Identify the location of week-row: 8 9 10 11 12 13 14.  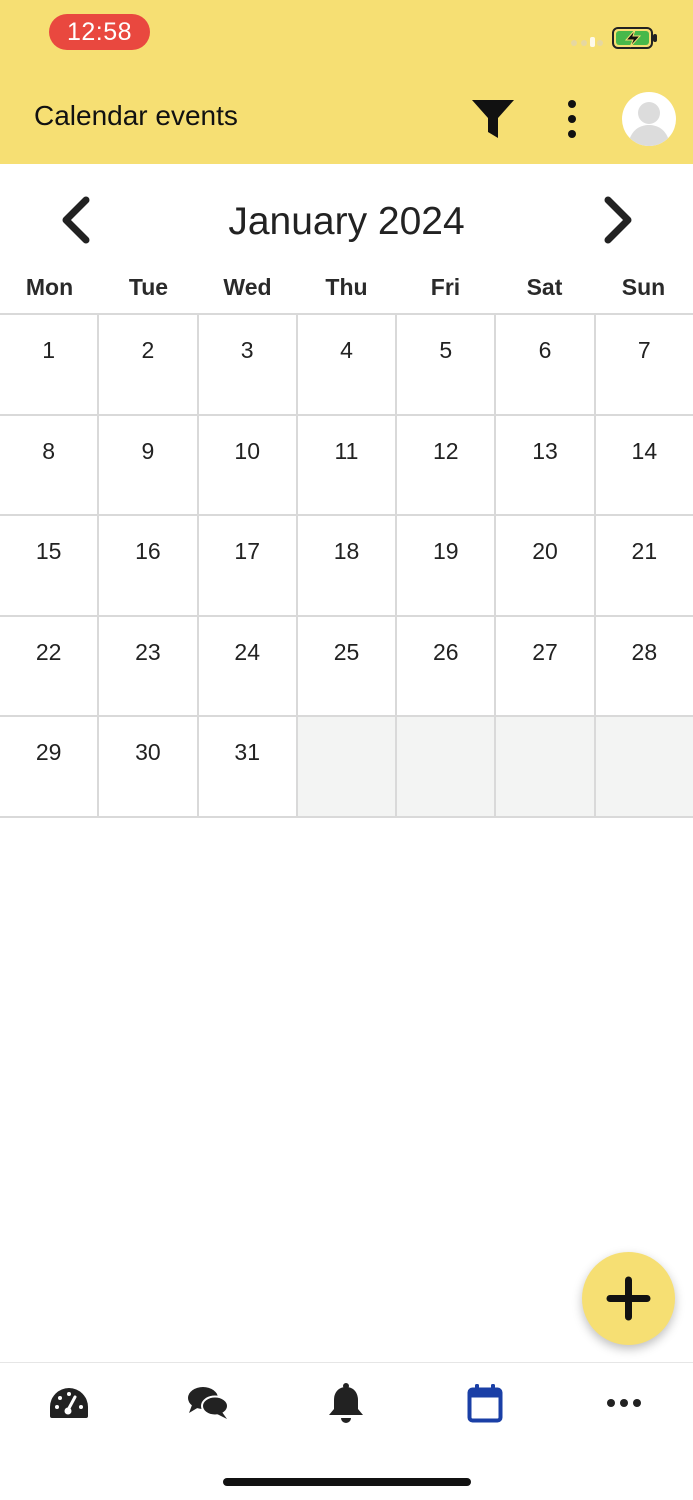
(346, 466).